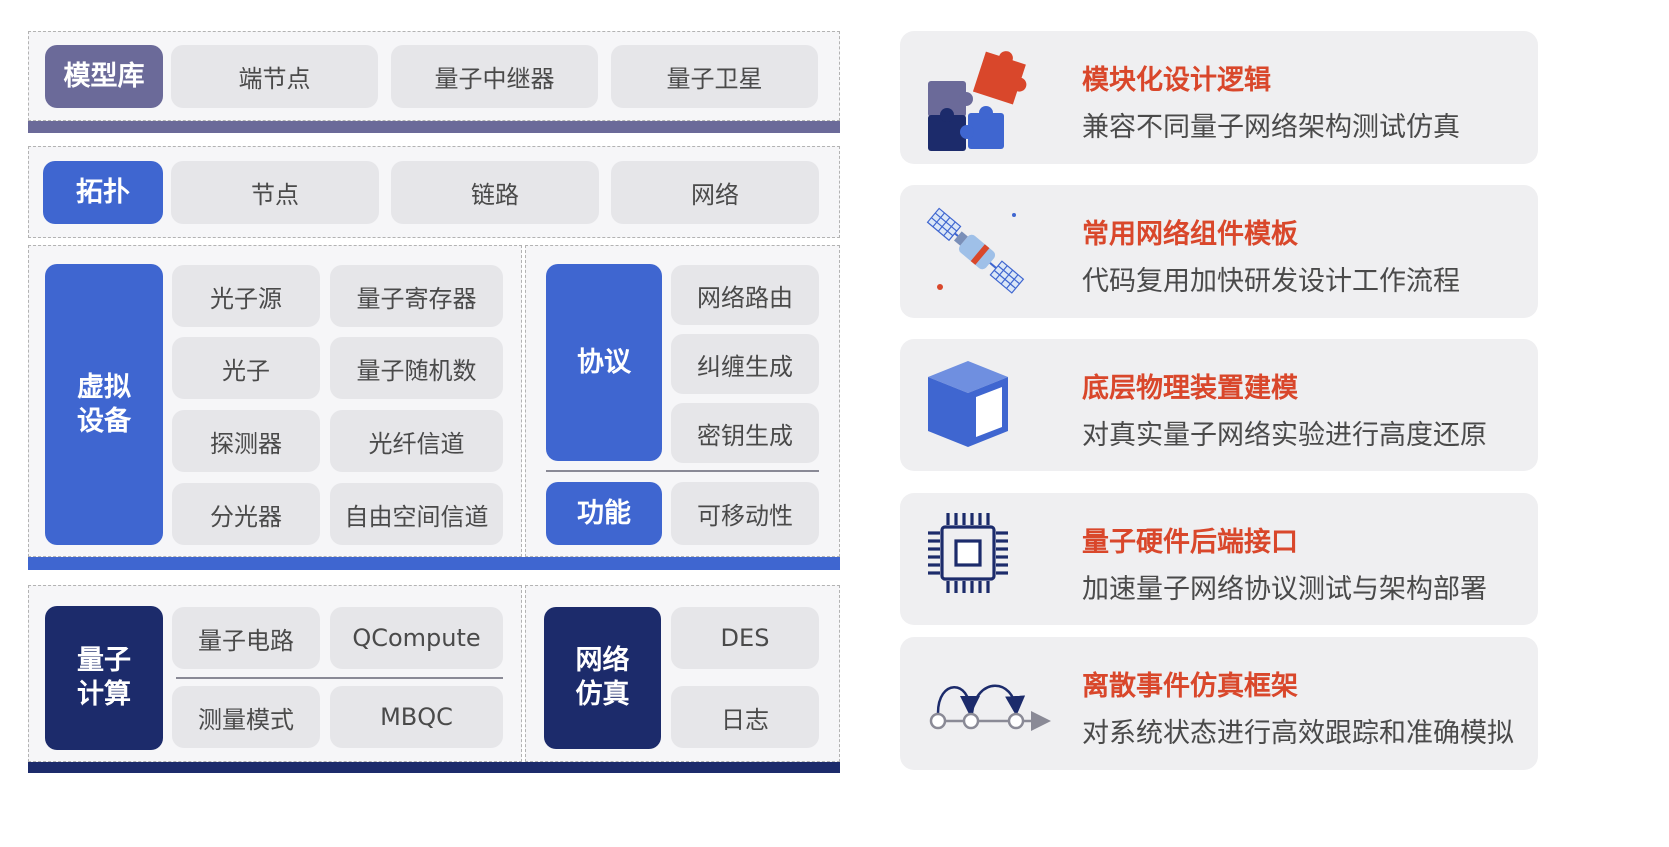 The height and width of the screenshot is (847, 1669). What do you see at coordinates (434, 767) in the screenshot?
I see `bottom-navy-bar` at bounding box center [434, 767].